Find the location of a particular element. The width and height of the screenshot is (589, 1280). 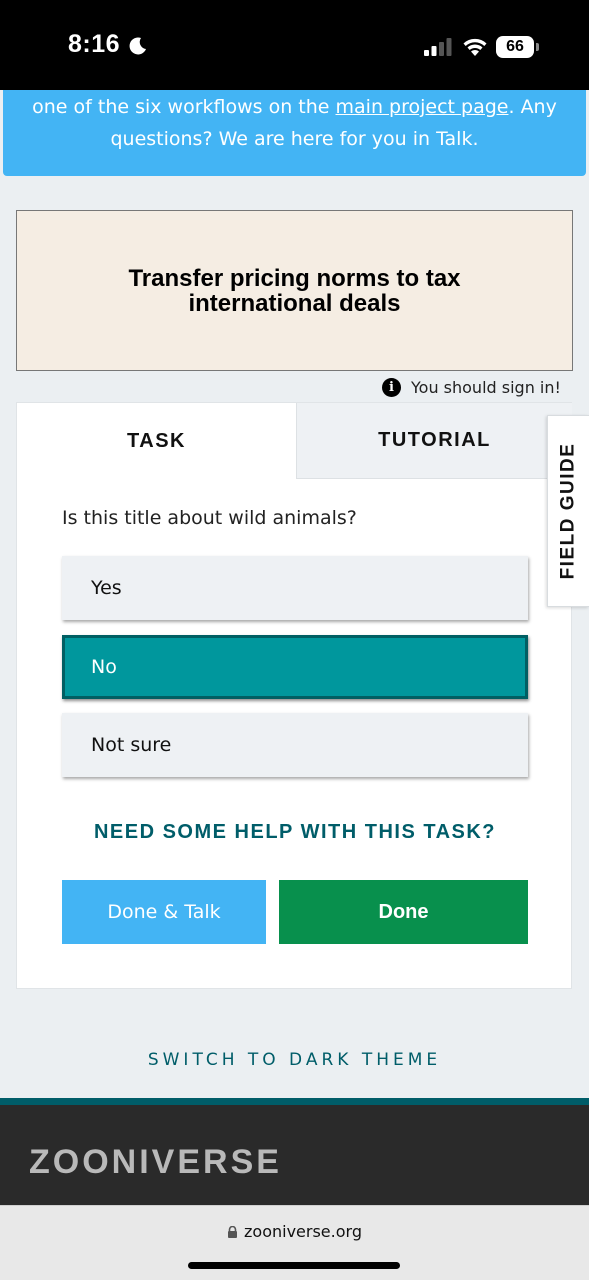

field-guide-tab: FIELD GUIDE is located at coordinates (568, 511).